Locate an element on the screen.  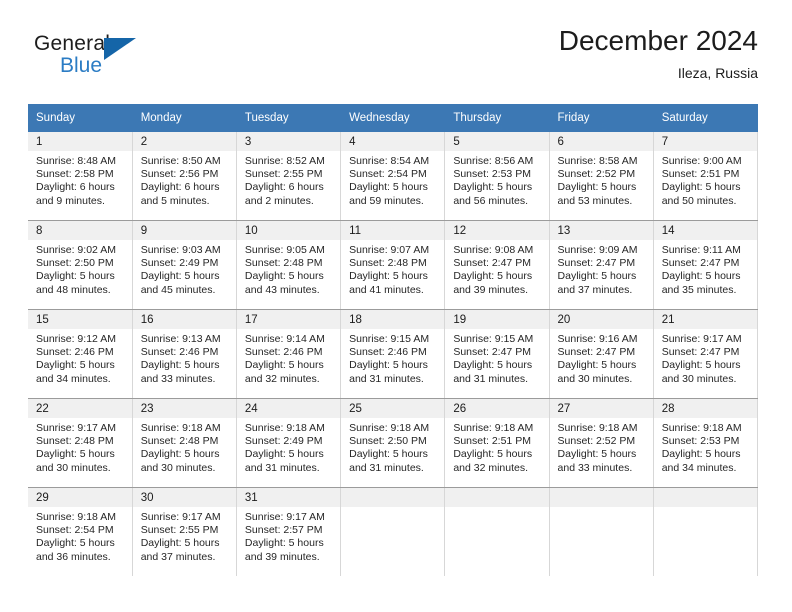
day-number: 2 is located at coordinates (184, 141).